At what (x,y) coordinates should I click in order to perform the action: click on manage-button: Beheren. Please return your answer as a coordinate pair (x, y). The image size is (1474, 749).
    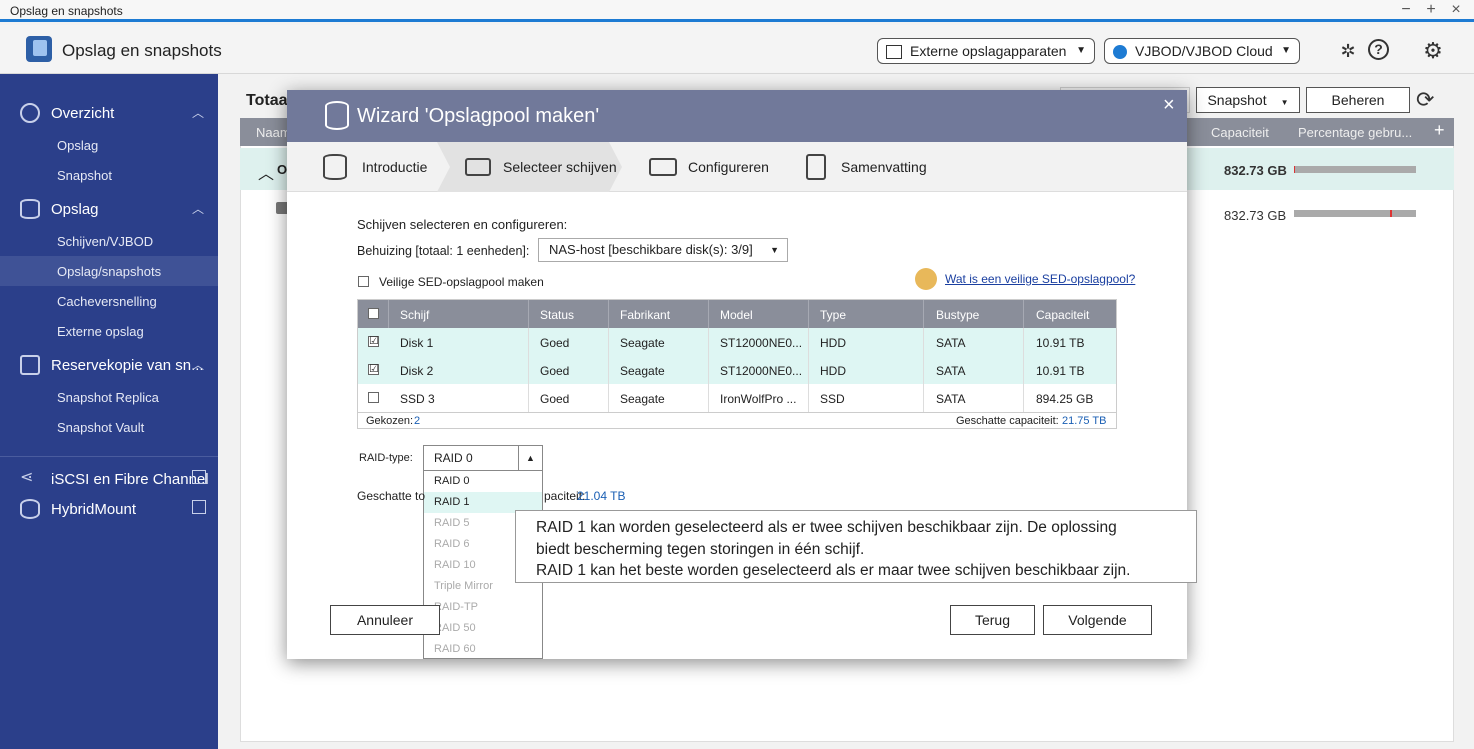
    Looking at the image, I should click on (1358, 100).